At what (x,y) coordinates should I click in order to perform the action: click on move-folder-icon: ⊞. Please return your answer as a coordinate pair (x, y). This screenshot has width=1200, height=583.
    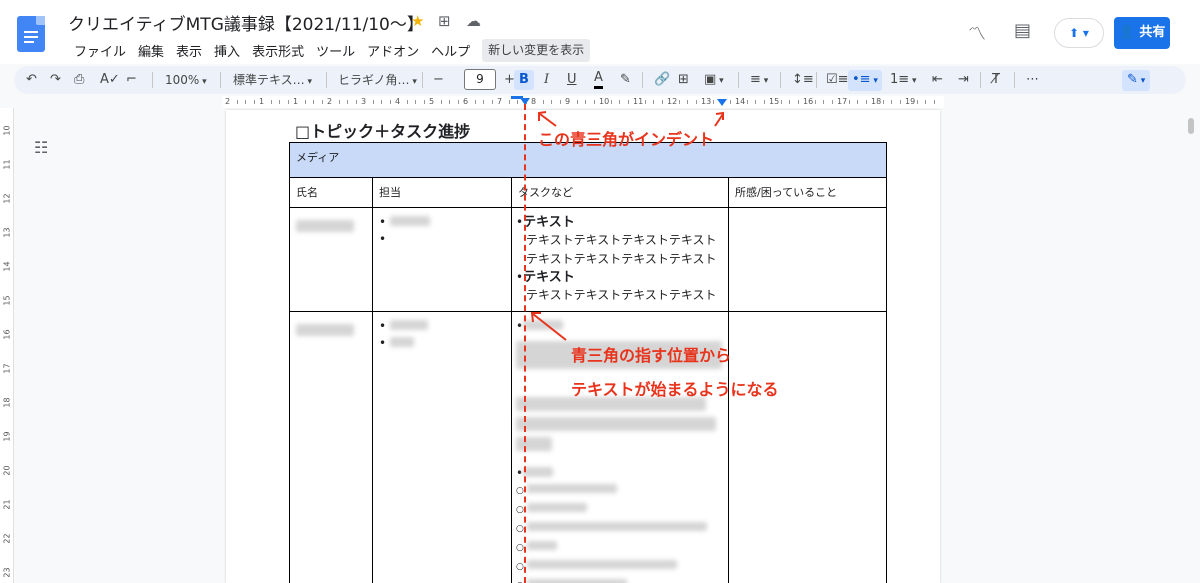
    Looking at the image, I should click on (444, 21).